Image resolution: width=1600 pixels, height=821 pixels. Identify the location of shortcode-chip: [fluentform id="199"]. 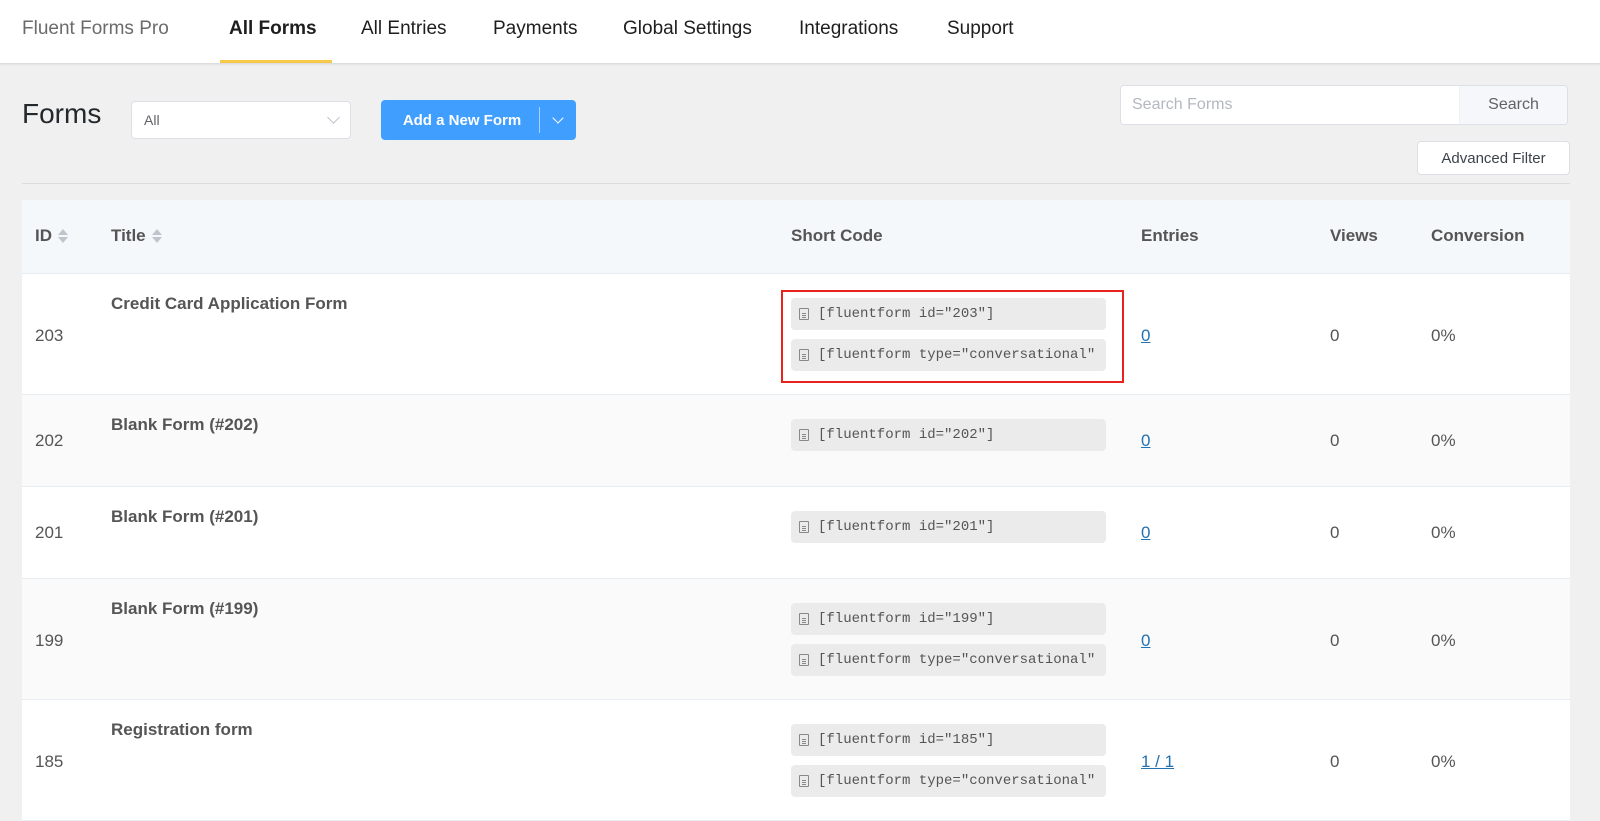
(948, 619).